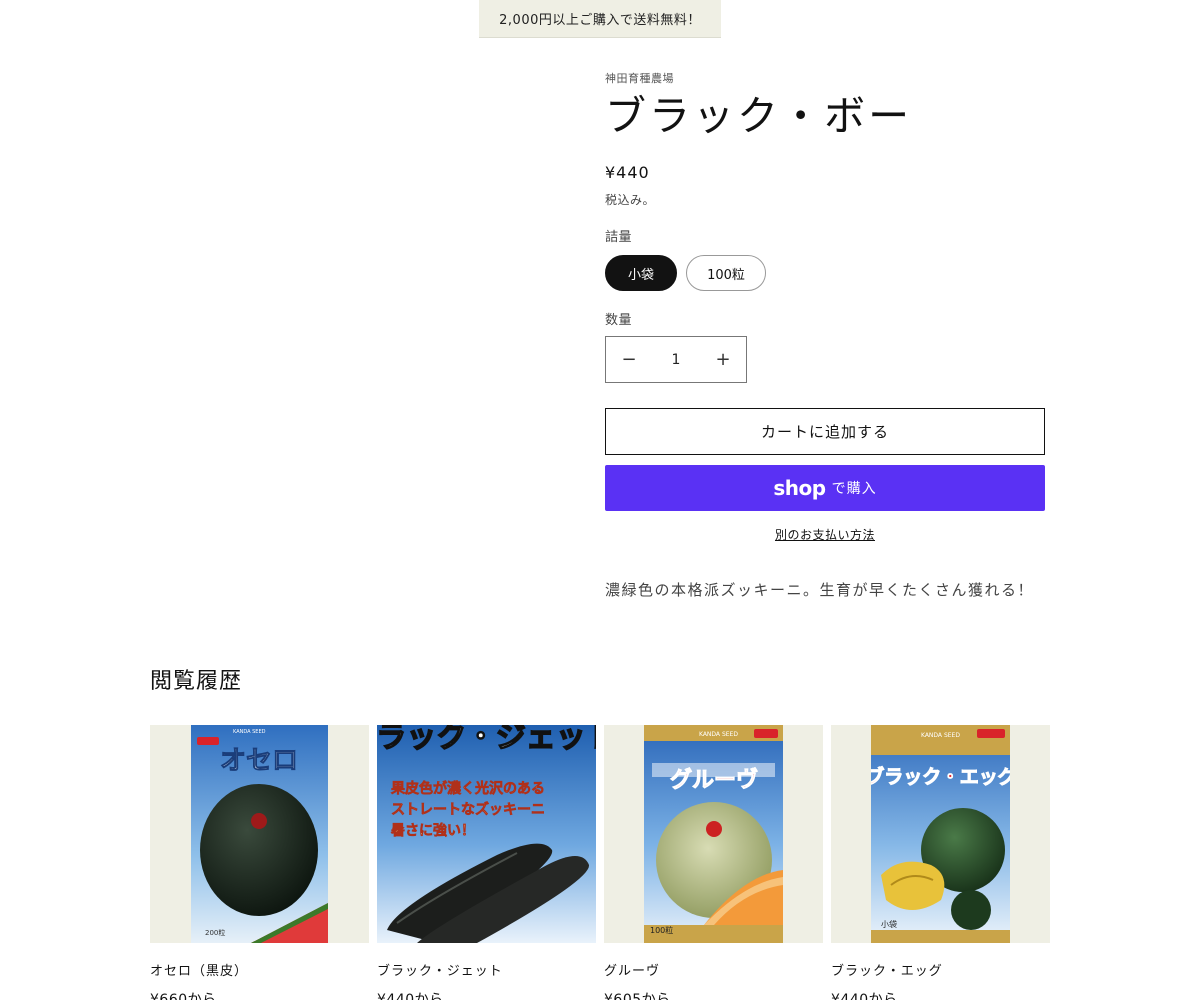 This screenshot has width=1200, height=1000. I want to click on product-title: ブラック・ボー, so click(759, 116).